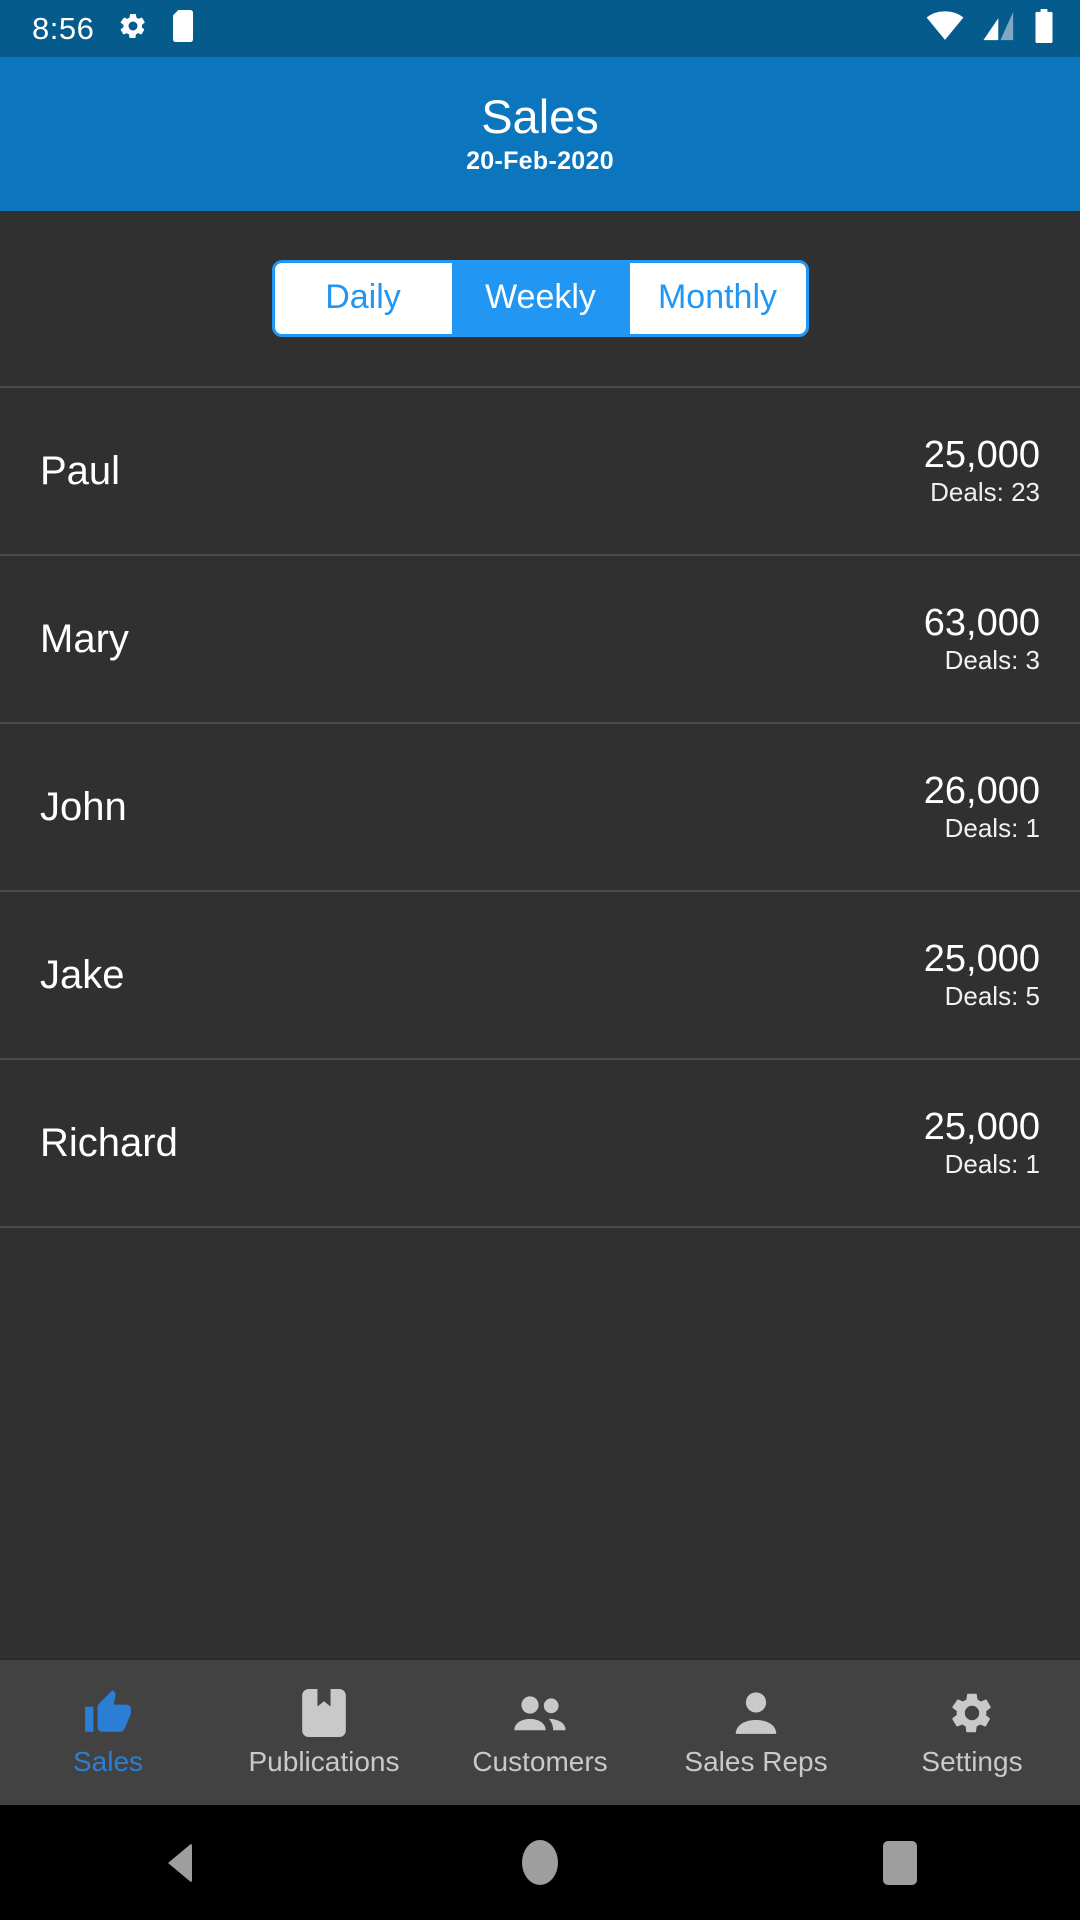 The height and width of the screenshot is (1920, 1080). Describe the element at coordinates (363, 298) in the screenshot. I see `segment-daily: Daily` at that location.